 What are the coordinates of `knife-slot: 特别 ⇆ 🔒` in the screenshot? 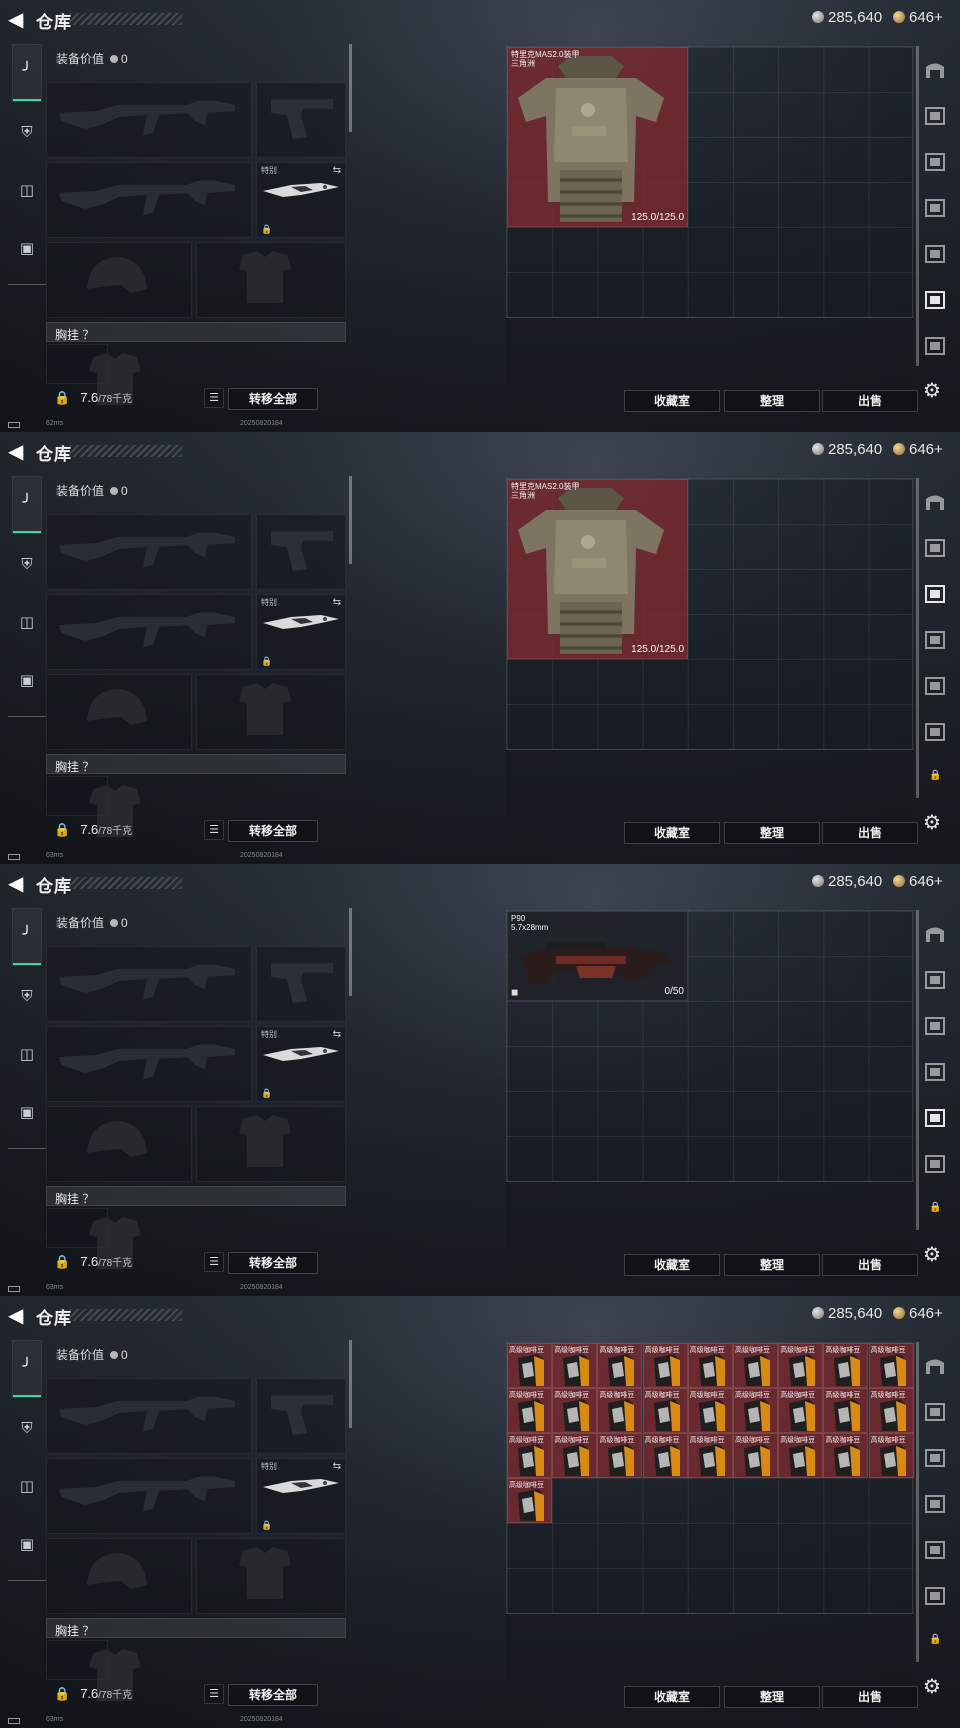 It's located at (301, 1496).